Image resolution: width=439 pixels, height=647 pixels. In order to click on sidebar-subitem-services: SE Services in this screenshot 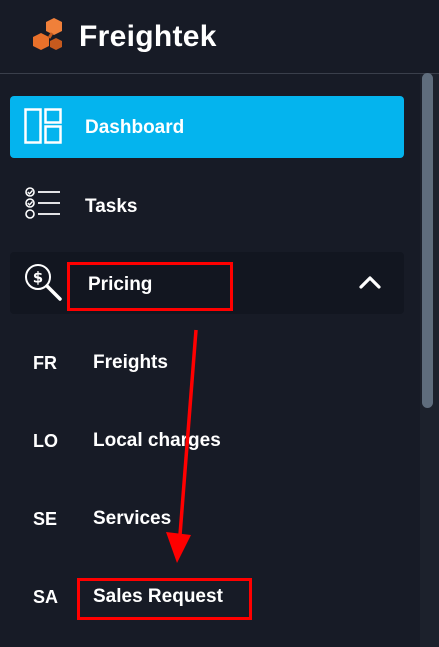, I will do `click(210, 519)`.